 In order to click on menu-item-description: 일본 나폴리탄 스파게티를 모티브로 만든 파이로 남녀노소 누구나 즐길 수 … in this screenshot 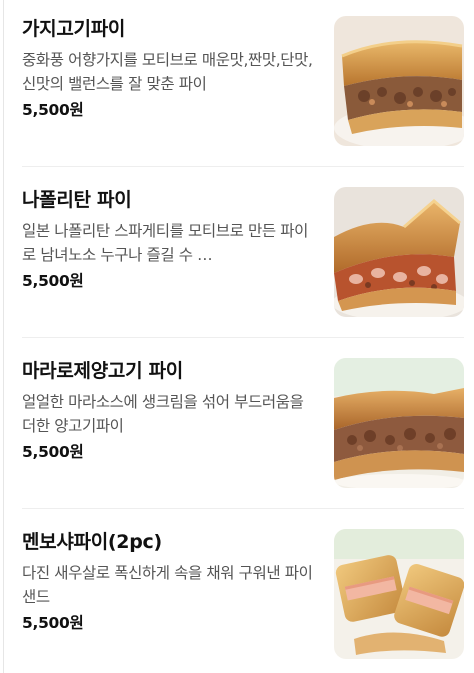, I will do `click(165, 243)`.